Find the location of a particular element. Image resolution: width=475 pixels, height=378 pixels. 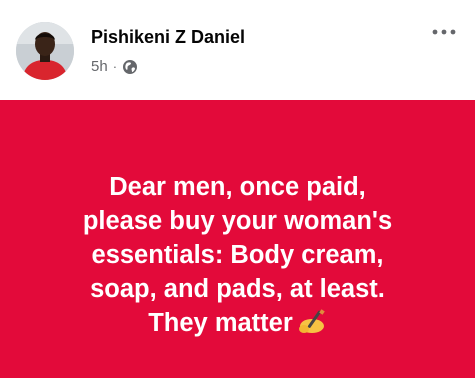

post-timestamp: 5h is located at coordinates (99, 66).